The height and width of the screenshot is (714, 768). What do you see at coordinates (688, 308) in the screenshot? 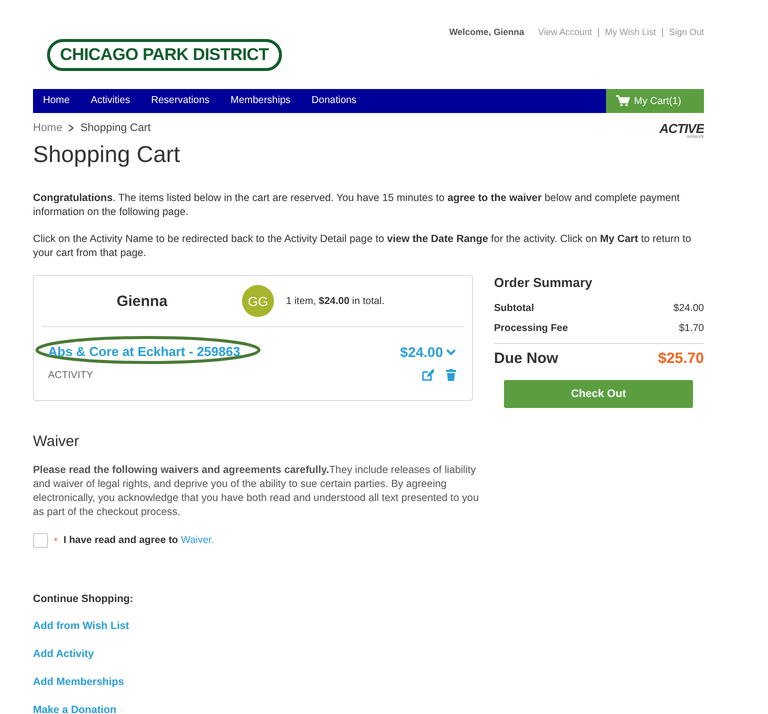
I see `summary-value: $24.00` at bounding box center [688, 308].